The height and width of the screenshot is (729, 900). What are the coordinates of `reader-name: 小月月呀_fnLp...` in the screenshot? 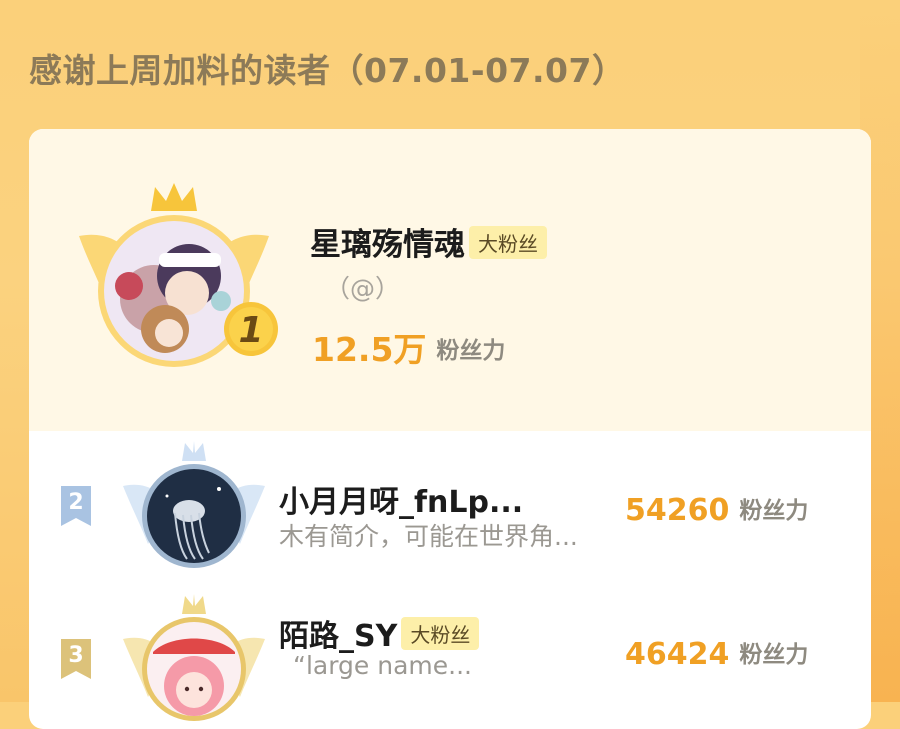 It's located at (401, 499).